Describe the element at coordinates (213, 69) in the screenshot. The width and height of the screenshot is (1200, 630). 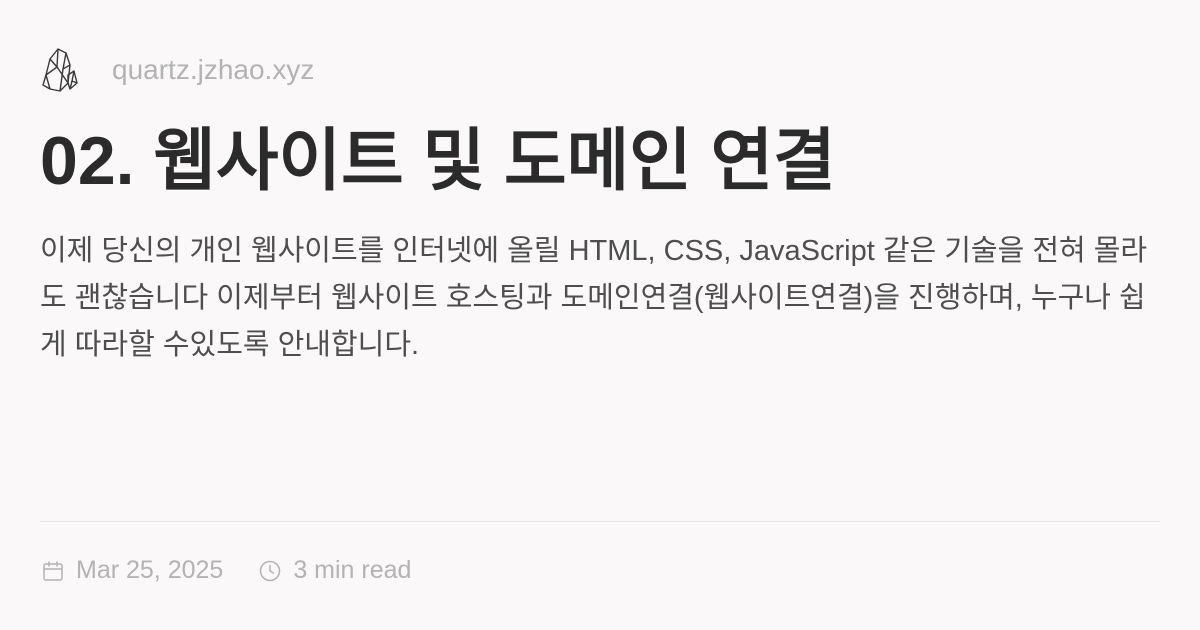
I see `site-name: quartz.jzhao.xyz` at that location.